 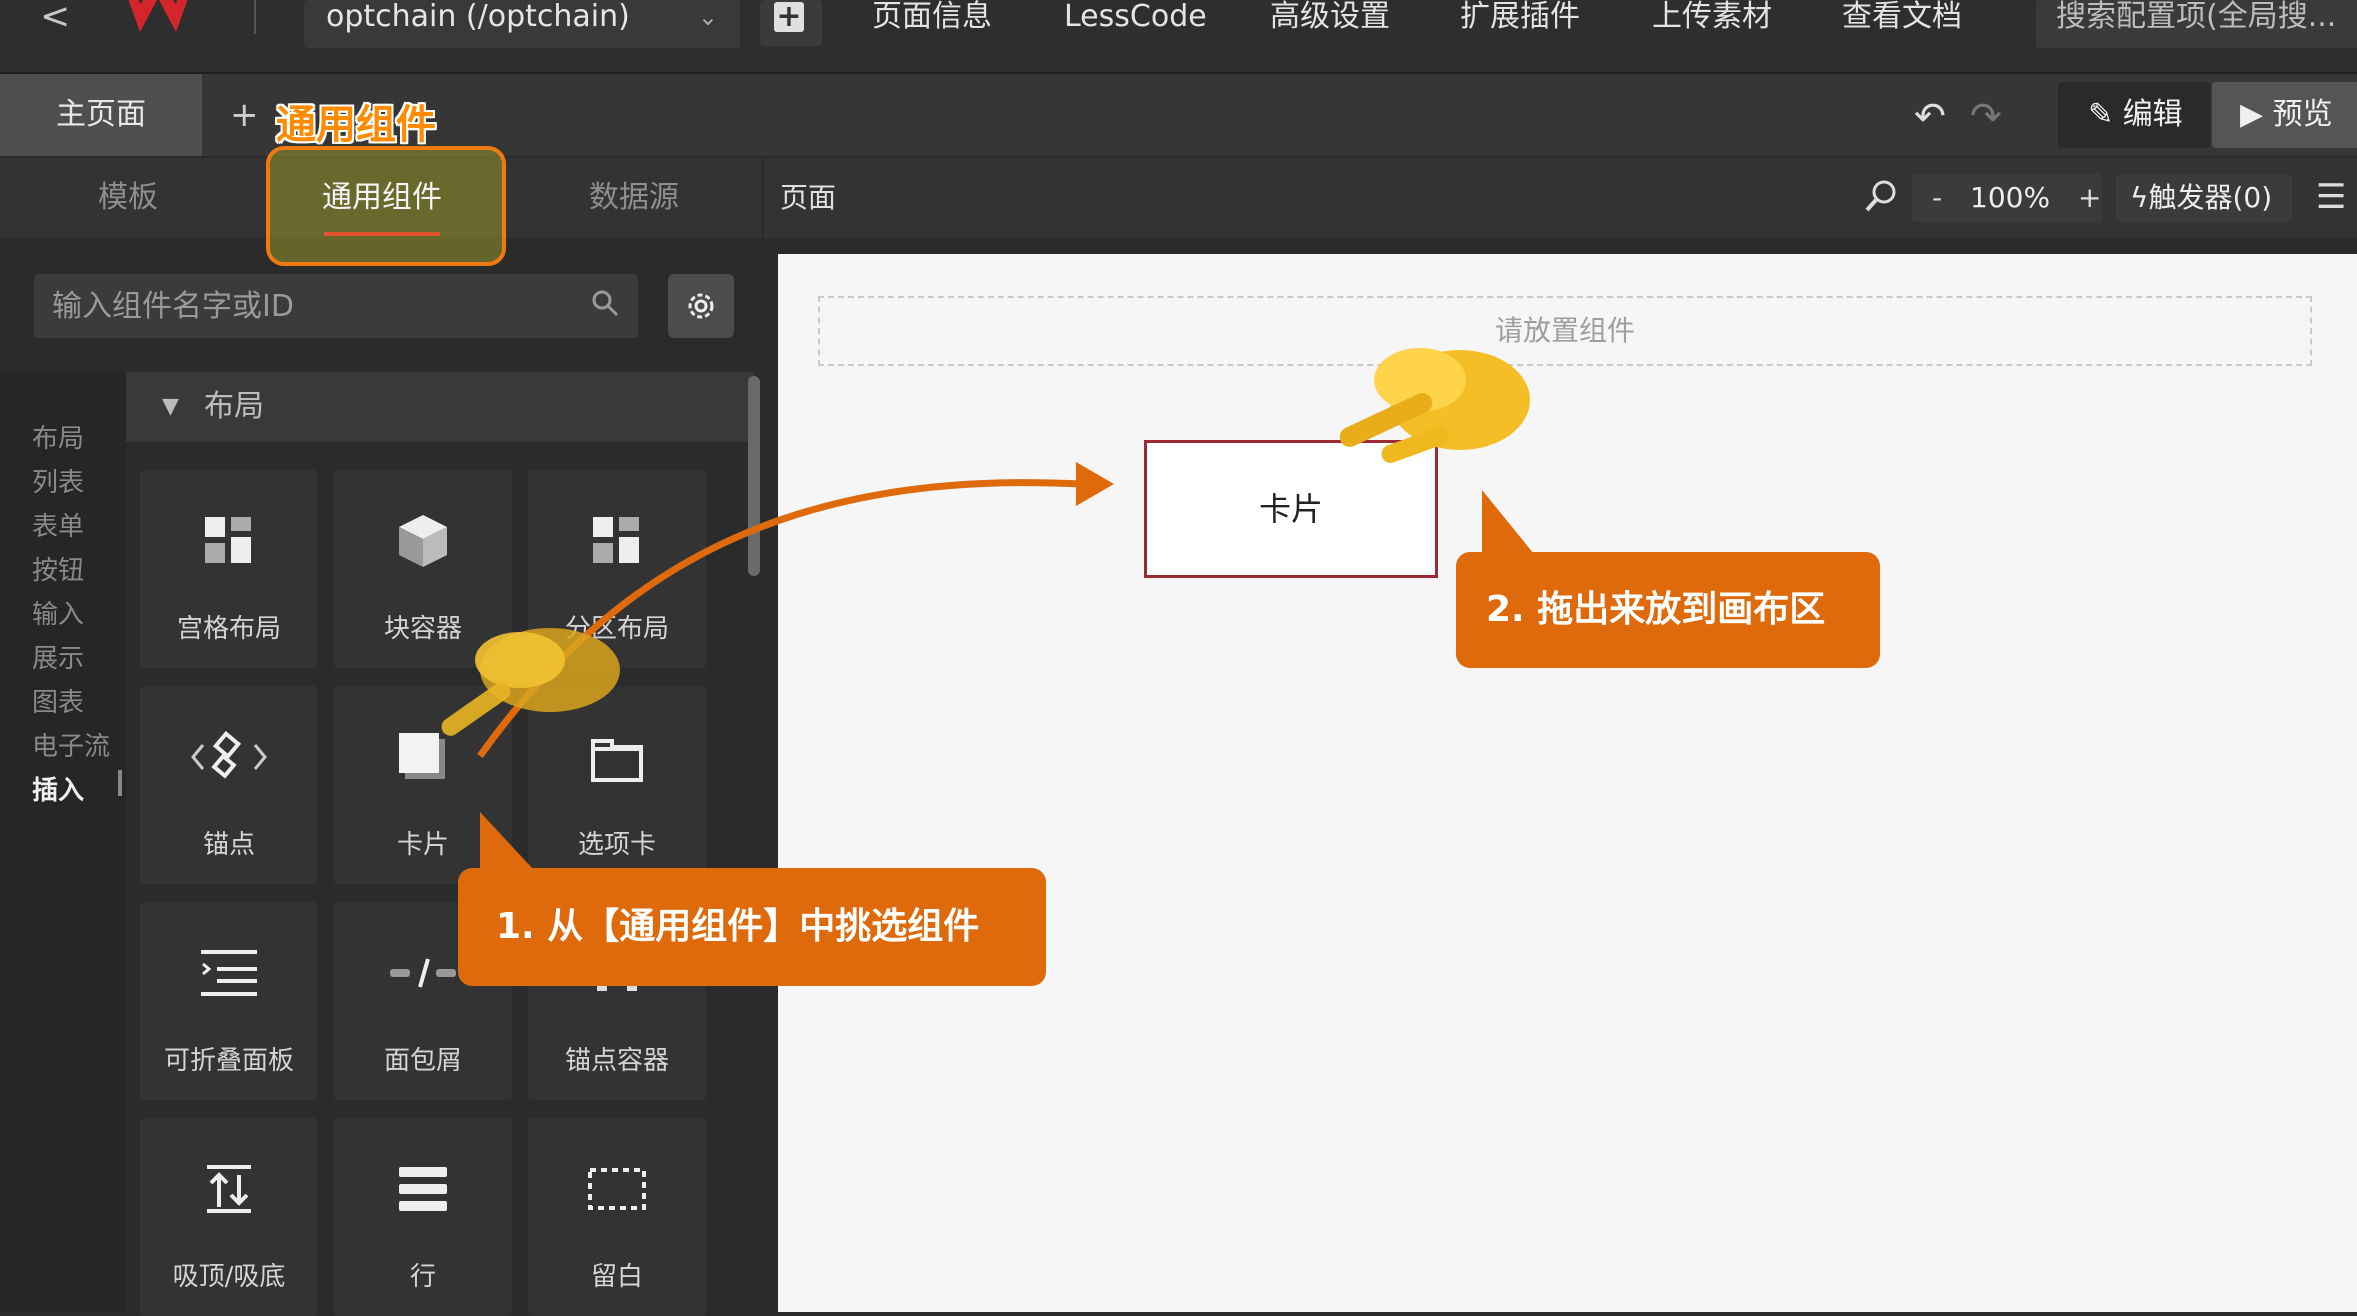 What do you see at coordinates (2089, 198) in the screenshot?
I see `zoom-in-button: +` at bounding box center [2089, 198].